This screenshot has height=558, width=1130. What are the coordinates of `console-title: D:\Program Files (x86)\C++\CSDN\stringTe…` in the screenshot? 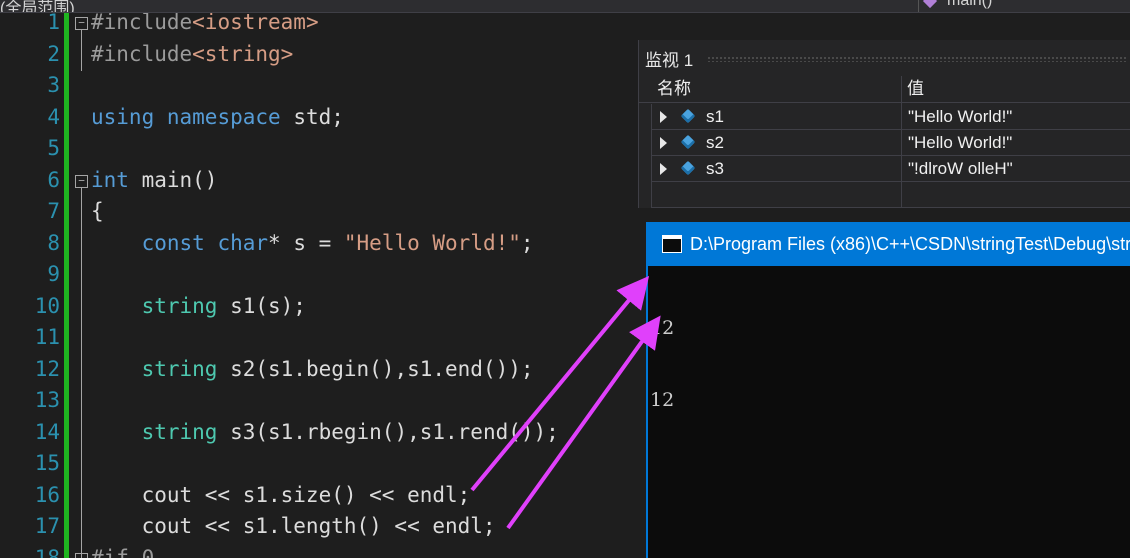 It's located at (910, 244).